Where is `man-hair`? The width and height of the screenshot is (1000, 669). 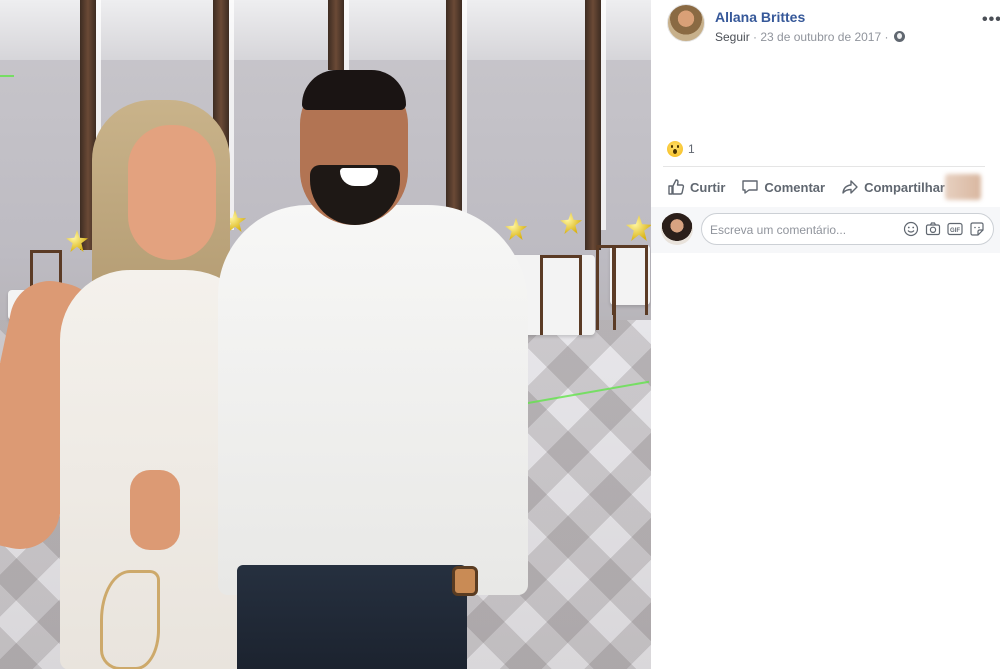
man-hair is located at coordinates (354, 90).